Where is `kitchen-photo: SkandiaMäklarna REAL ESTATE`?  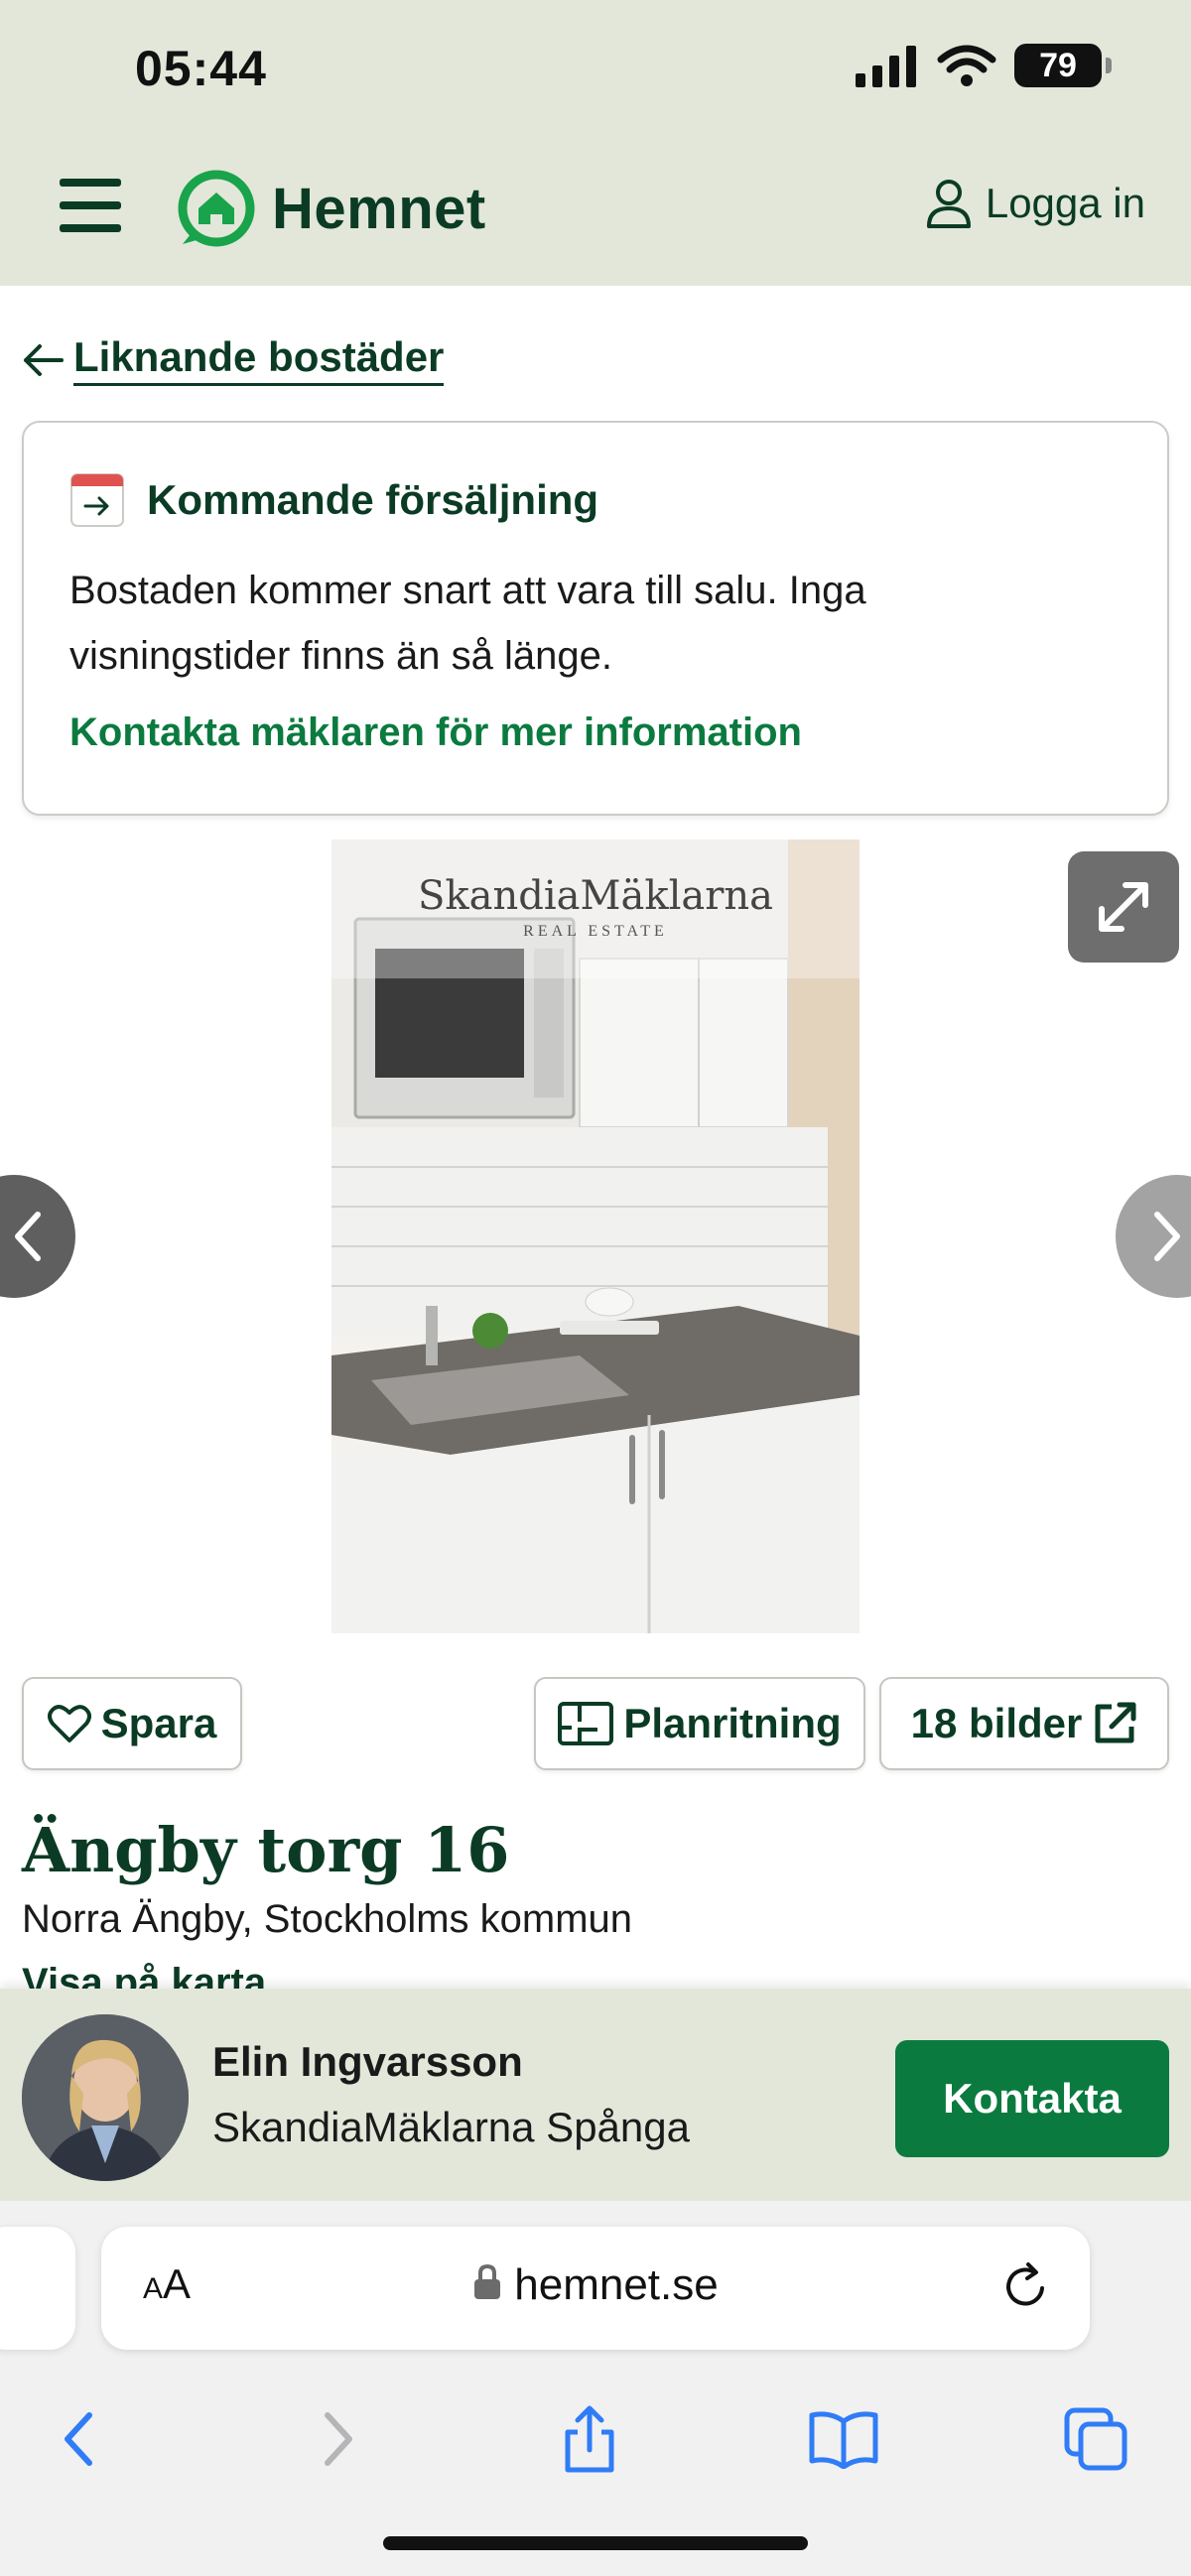 kitchen-photo: SkandiaMäklarna REAL ESTATE is located at coordinates (595, 1236).